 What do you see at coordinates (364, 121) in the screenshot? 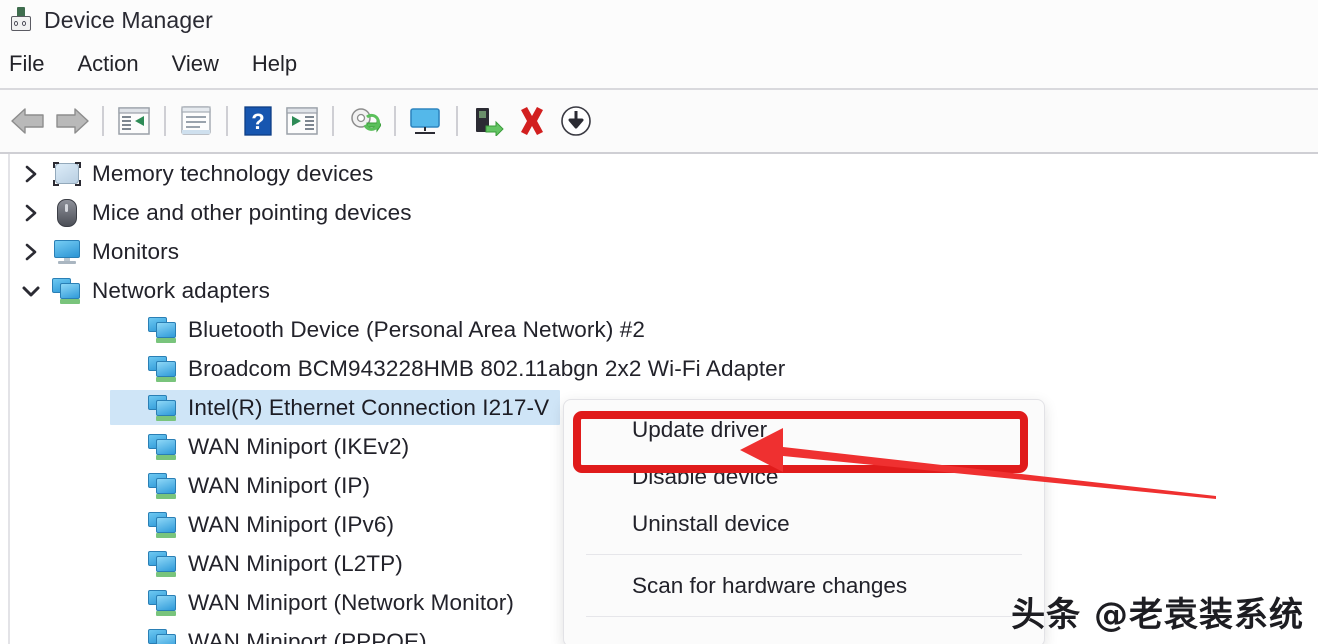
I see `update-driver-icon` at bounding box center [364, 121].